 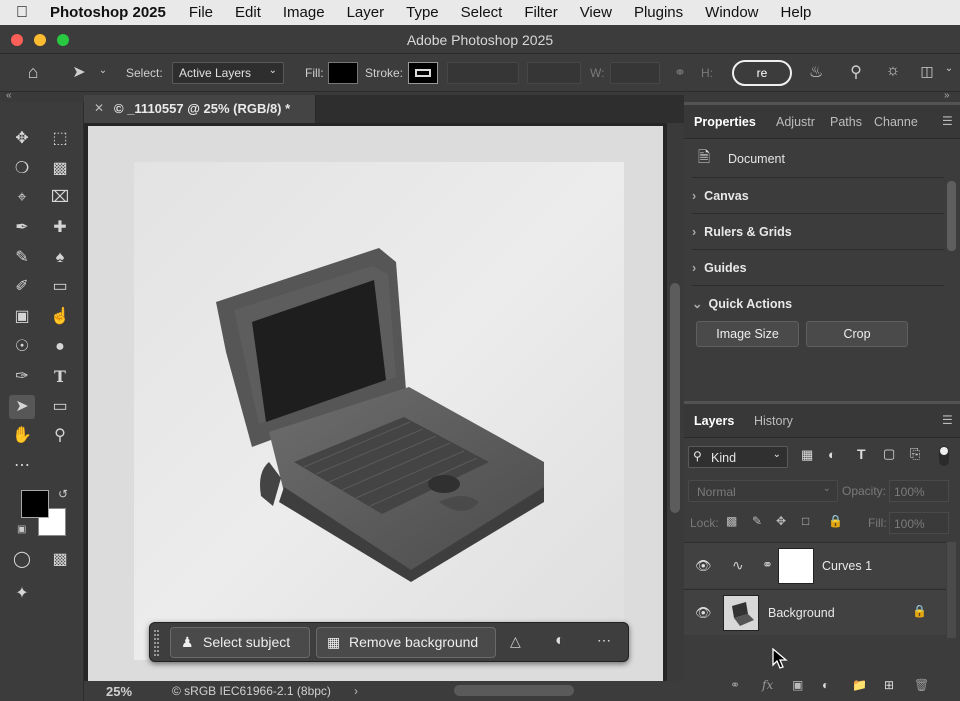 I want to click on menu-select: Select, so click(x=482, y=12).